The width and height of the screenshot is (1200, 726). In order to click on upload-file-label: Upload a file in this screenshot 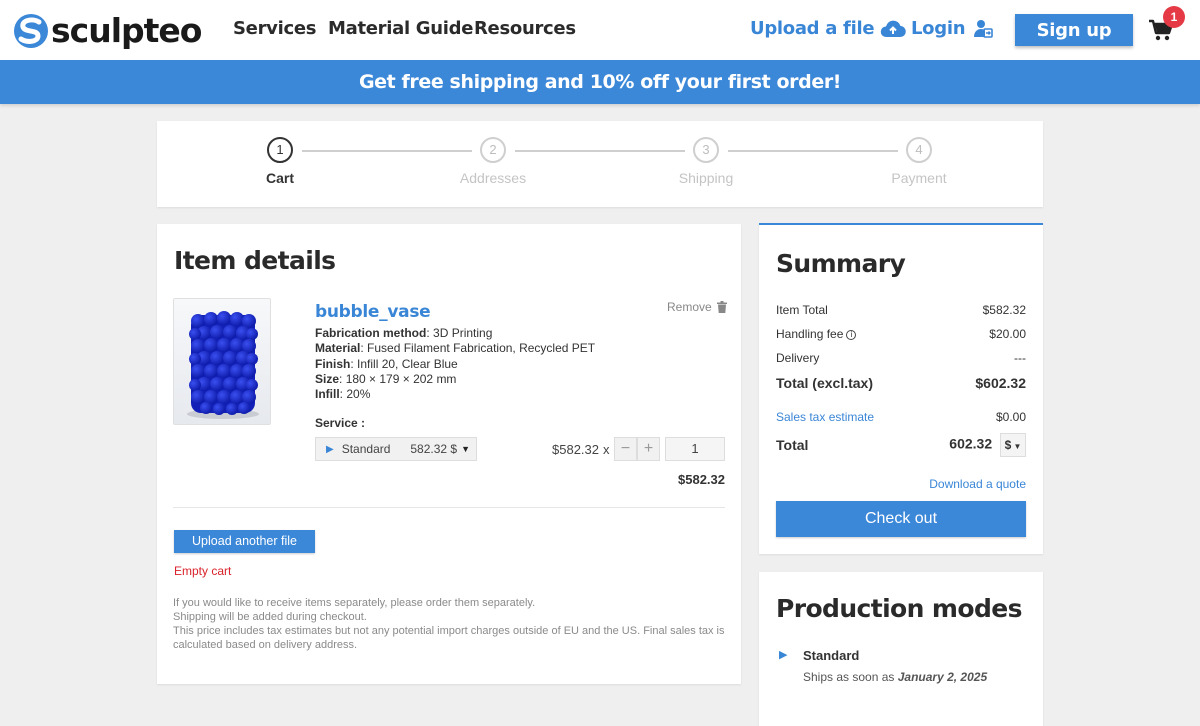, I will do `click(812, 28)`.